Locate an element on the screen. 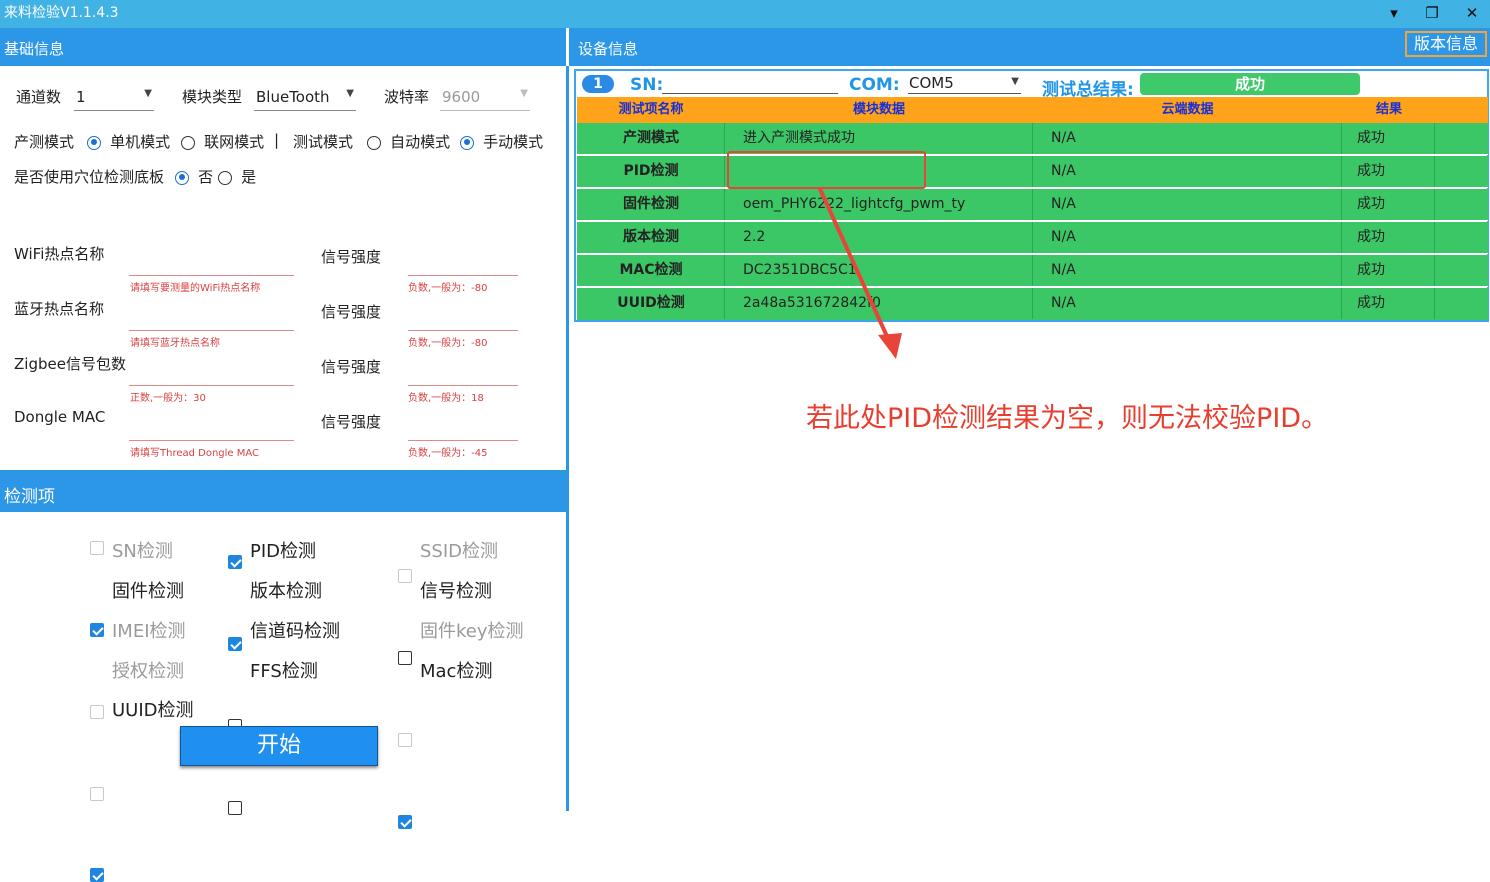 The width and height of the screenshot is (1490, 882). module-type-select: BlueTooth ▼ is located at coordinates (305, 97).